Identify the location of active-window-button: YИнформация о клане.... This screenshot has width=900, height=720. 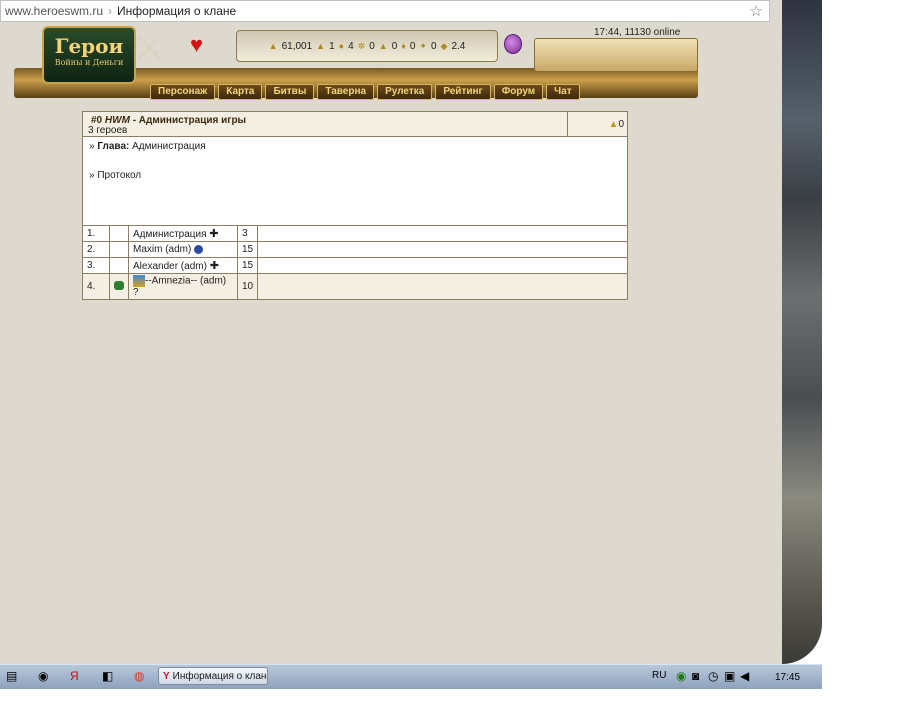
(213, 676).